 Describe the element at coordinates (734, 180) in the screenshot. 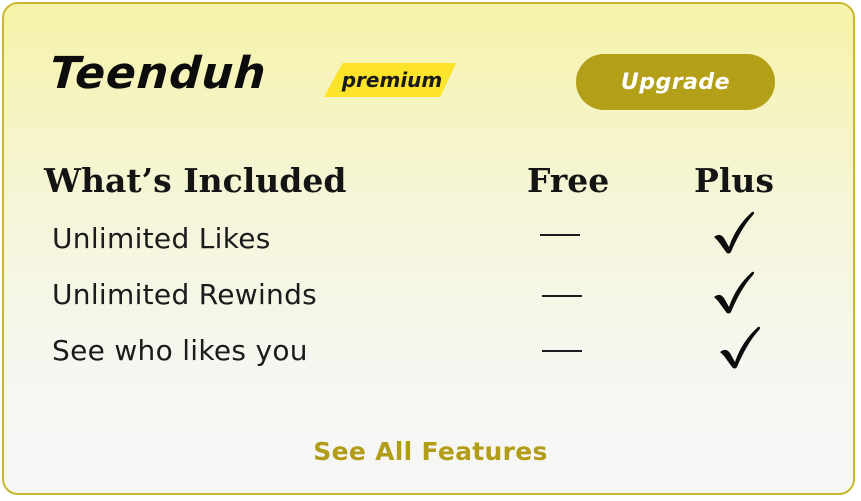

I see `column-header-plus: Plus` at that location.